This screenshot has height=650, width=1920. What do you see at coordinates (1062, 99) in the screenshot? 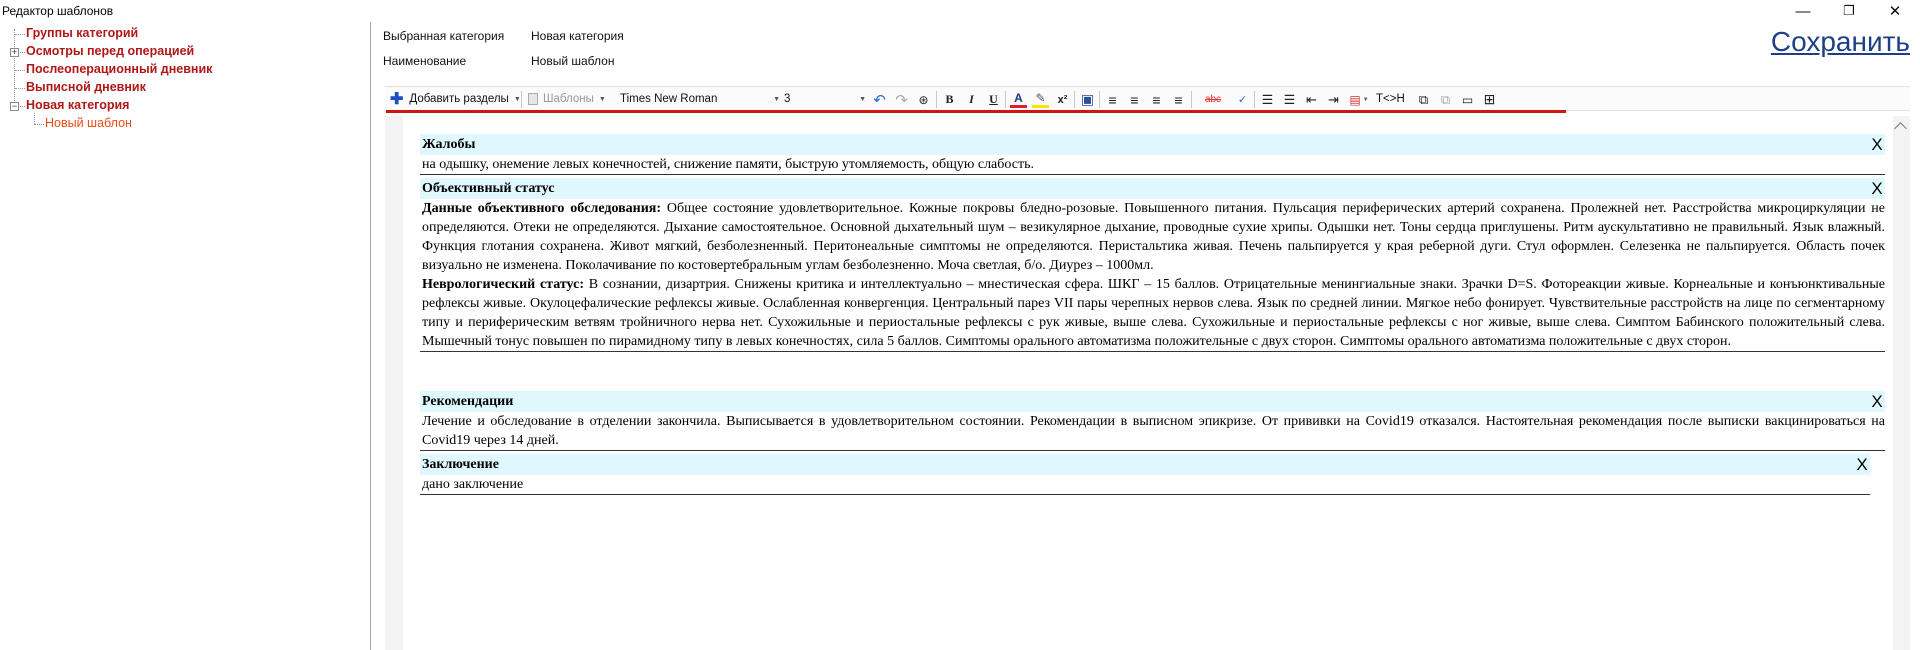
I see `superscript-icon: x²` at bounding box center [1062, 99].